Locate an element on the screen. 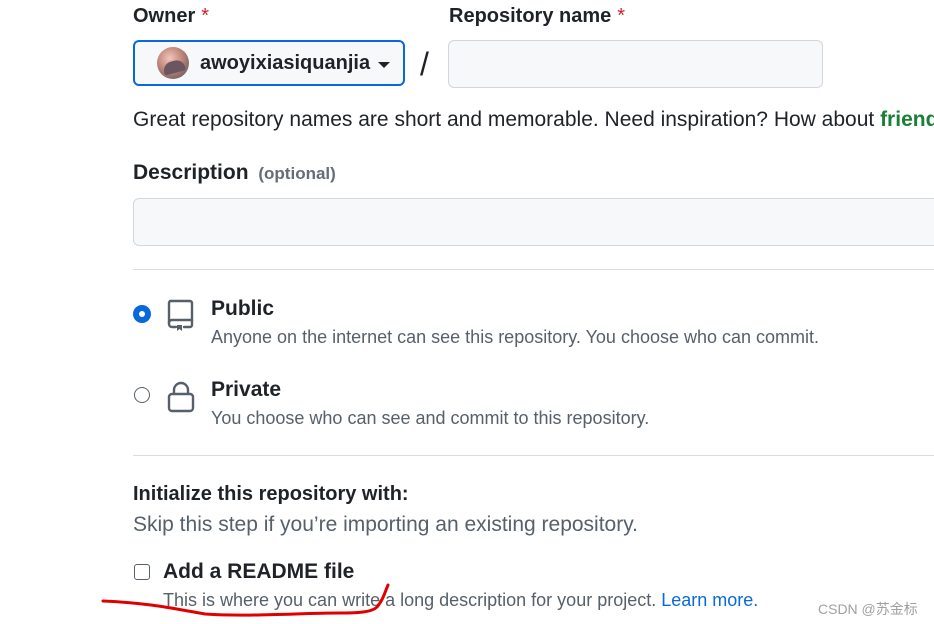  lock-icon is located at coordinates (181, 397).